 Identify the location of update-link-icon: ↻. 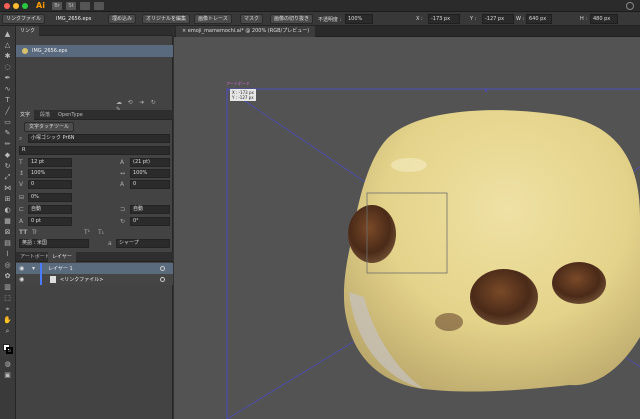
(154, 102).